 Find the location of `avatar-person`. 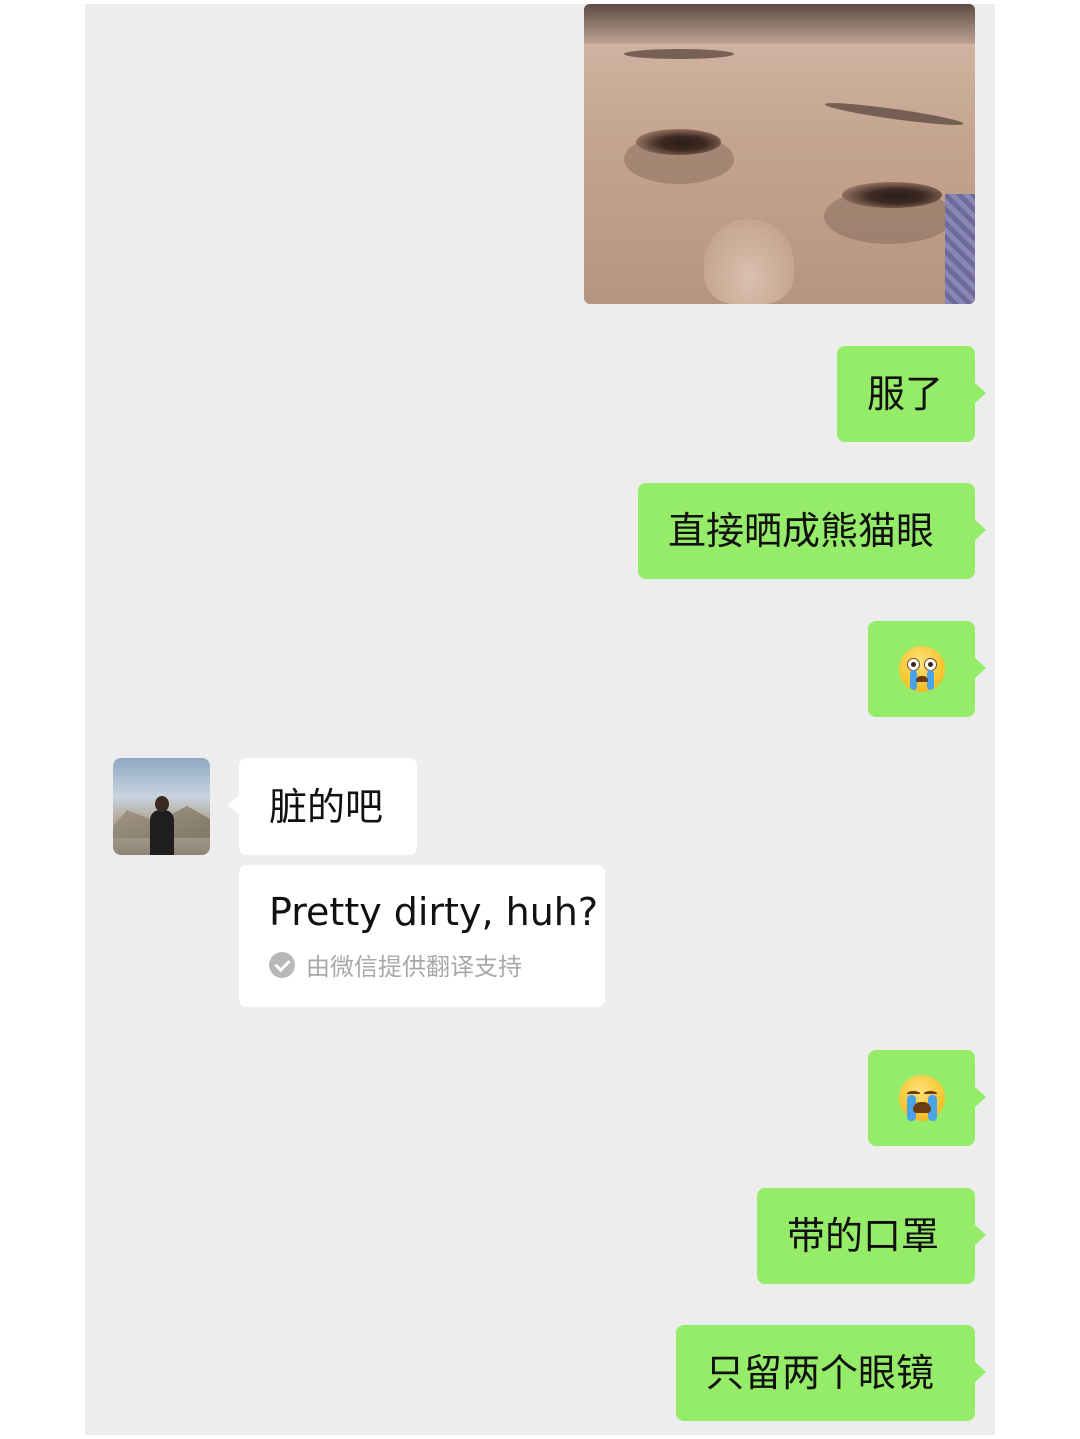

avatar-person is located at coordinates (162, 832).